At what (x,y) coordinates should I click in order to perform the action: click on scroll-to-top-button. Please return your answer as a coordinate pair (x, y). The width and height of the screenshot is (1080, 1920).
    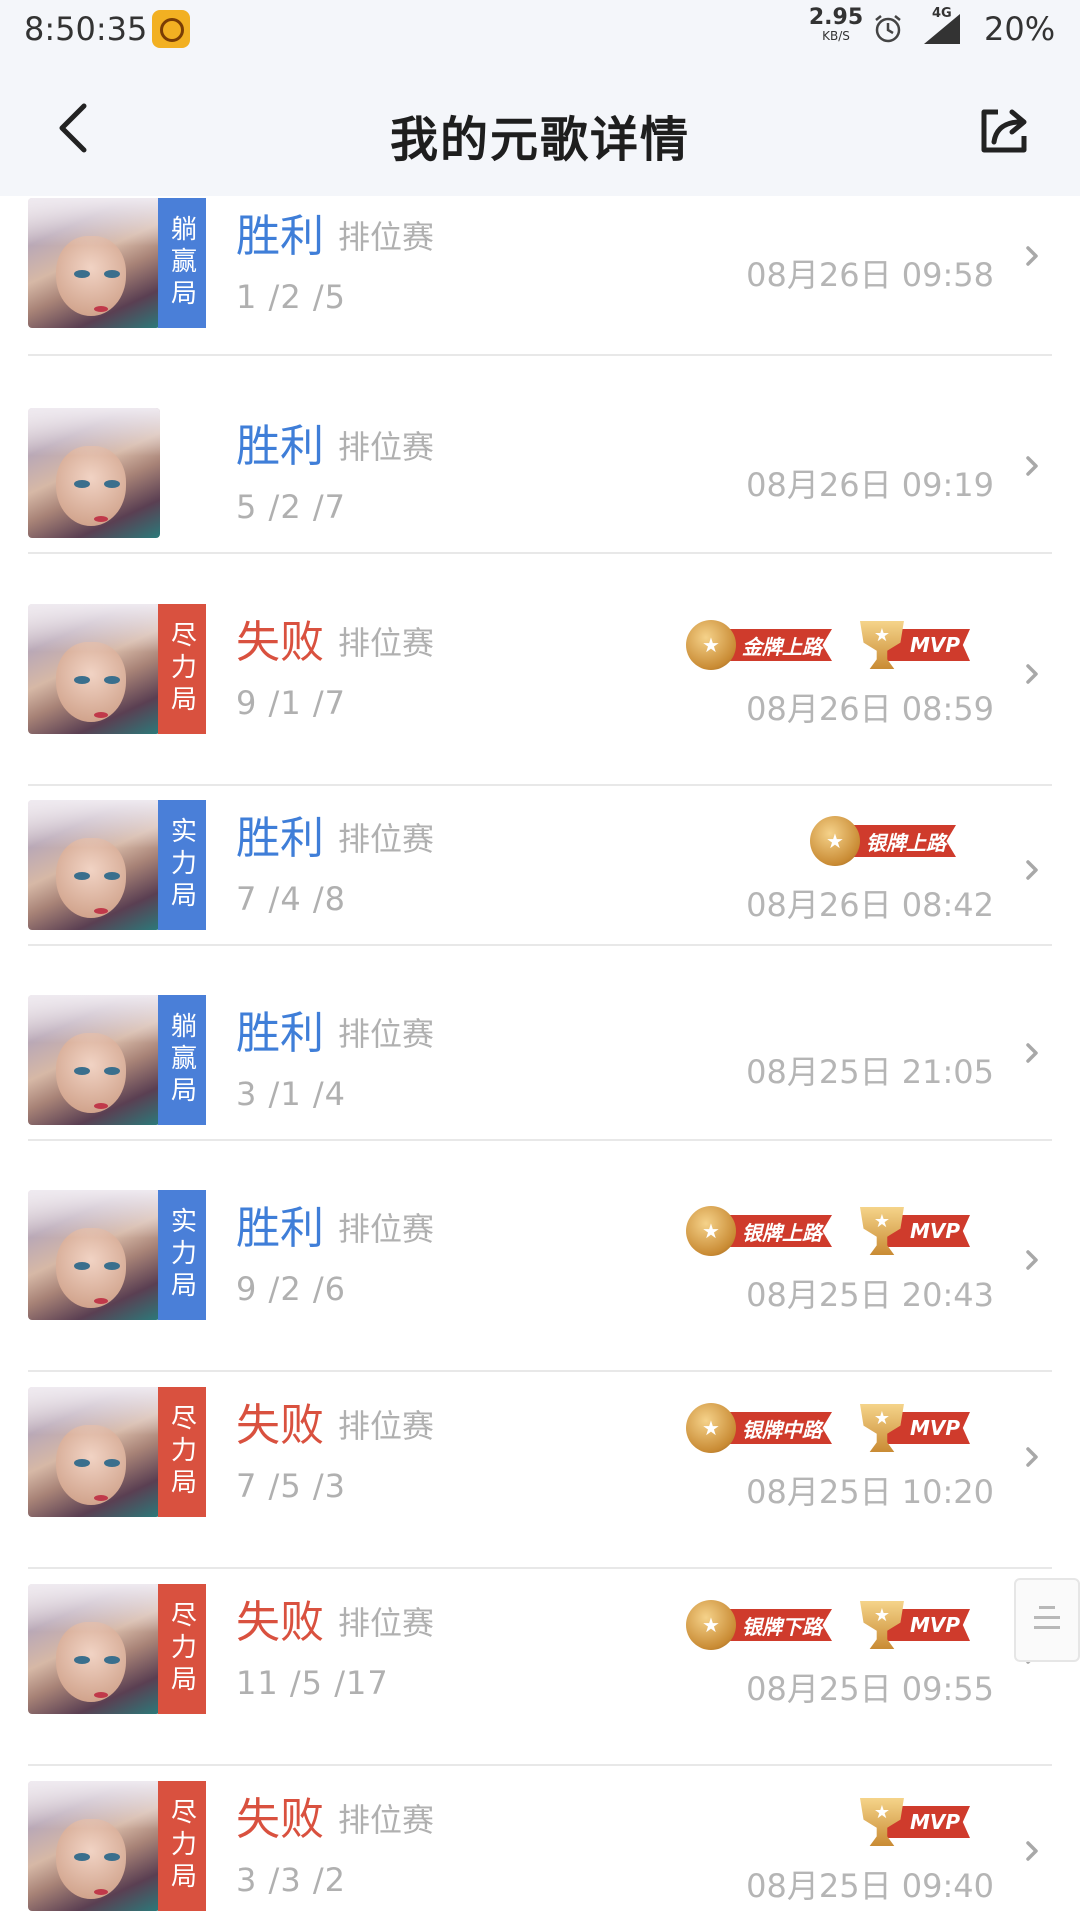
    Looking at the image, I should click on (1047, 1620).